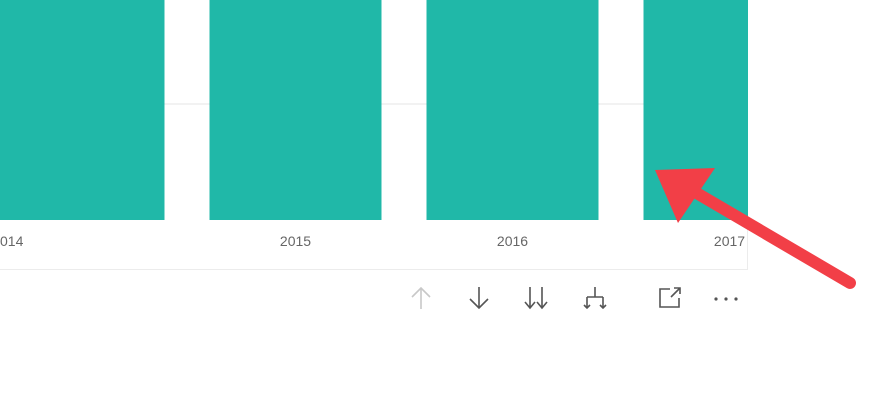 Image resolution: width=890 pixels, height=400 pixels. What do you see at coordinates (512, 110) in the screenshot?
I see `bar-2016` at bounding box center [512, 110].